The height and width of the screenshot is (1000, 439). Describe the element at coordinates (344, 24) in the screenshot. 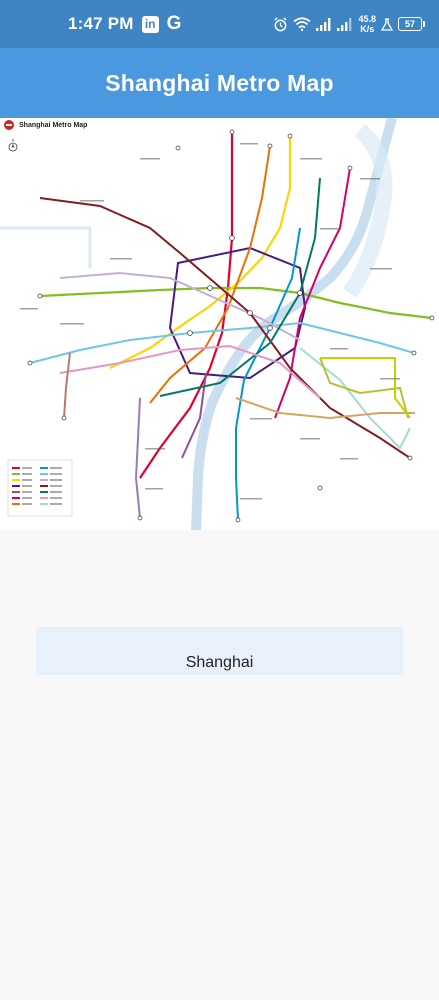

I see `signal-2-icon` at that location.